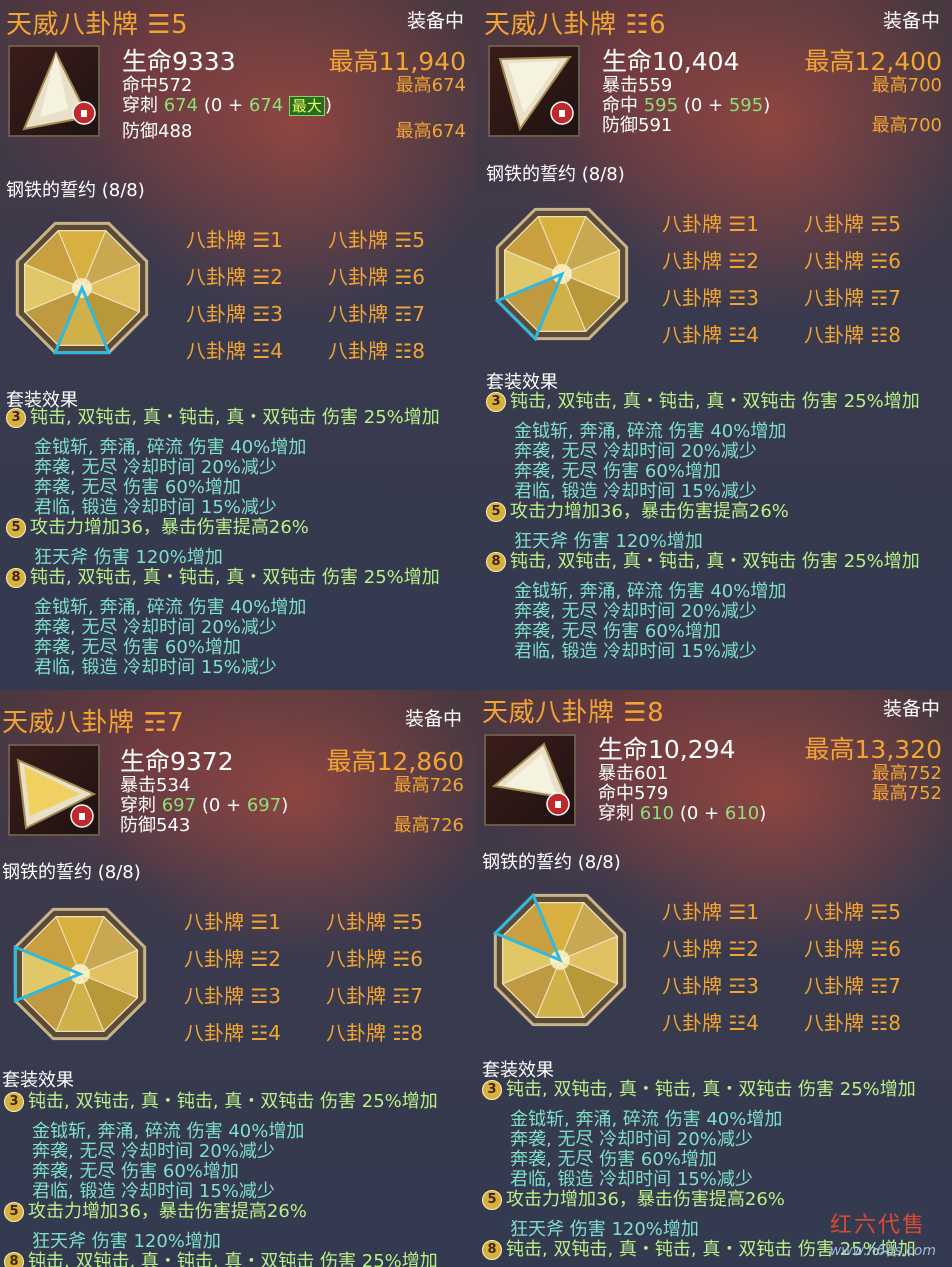 This screenshot has height=1267, width=952. What do you see at coordinates (16, 418) in the screenshot?
I see `tier-badge: 3` at bounding box center [16, 418].